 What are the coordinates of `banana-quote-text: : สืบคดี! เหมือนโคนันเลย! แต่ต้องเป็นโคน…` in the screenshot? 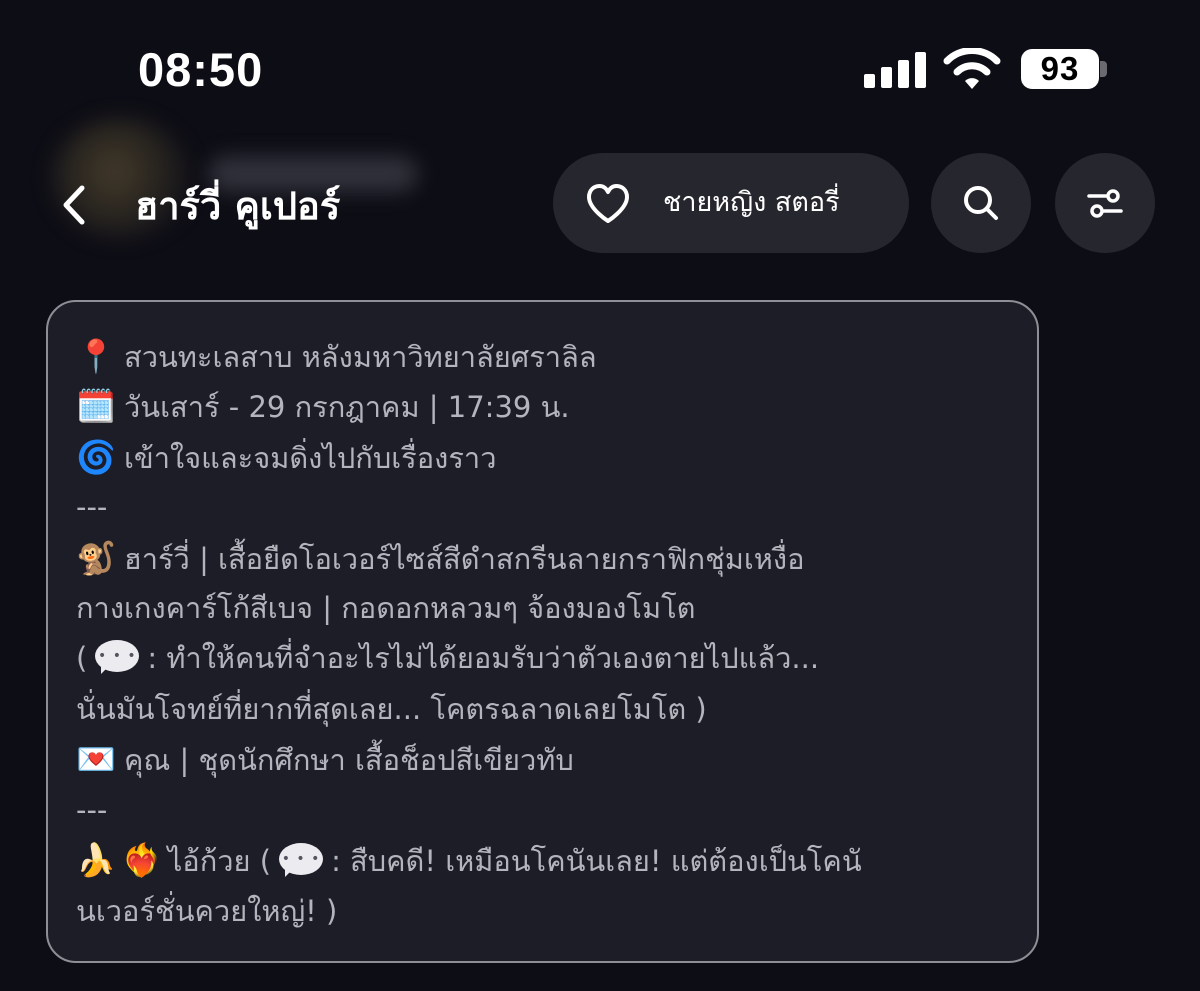 It's located at (596, 861).